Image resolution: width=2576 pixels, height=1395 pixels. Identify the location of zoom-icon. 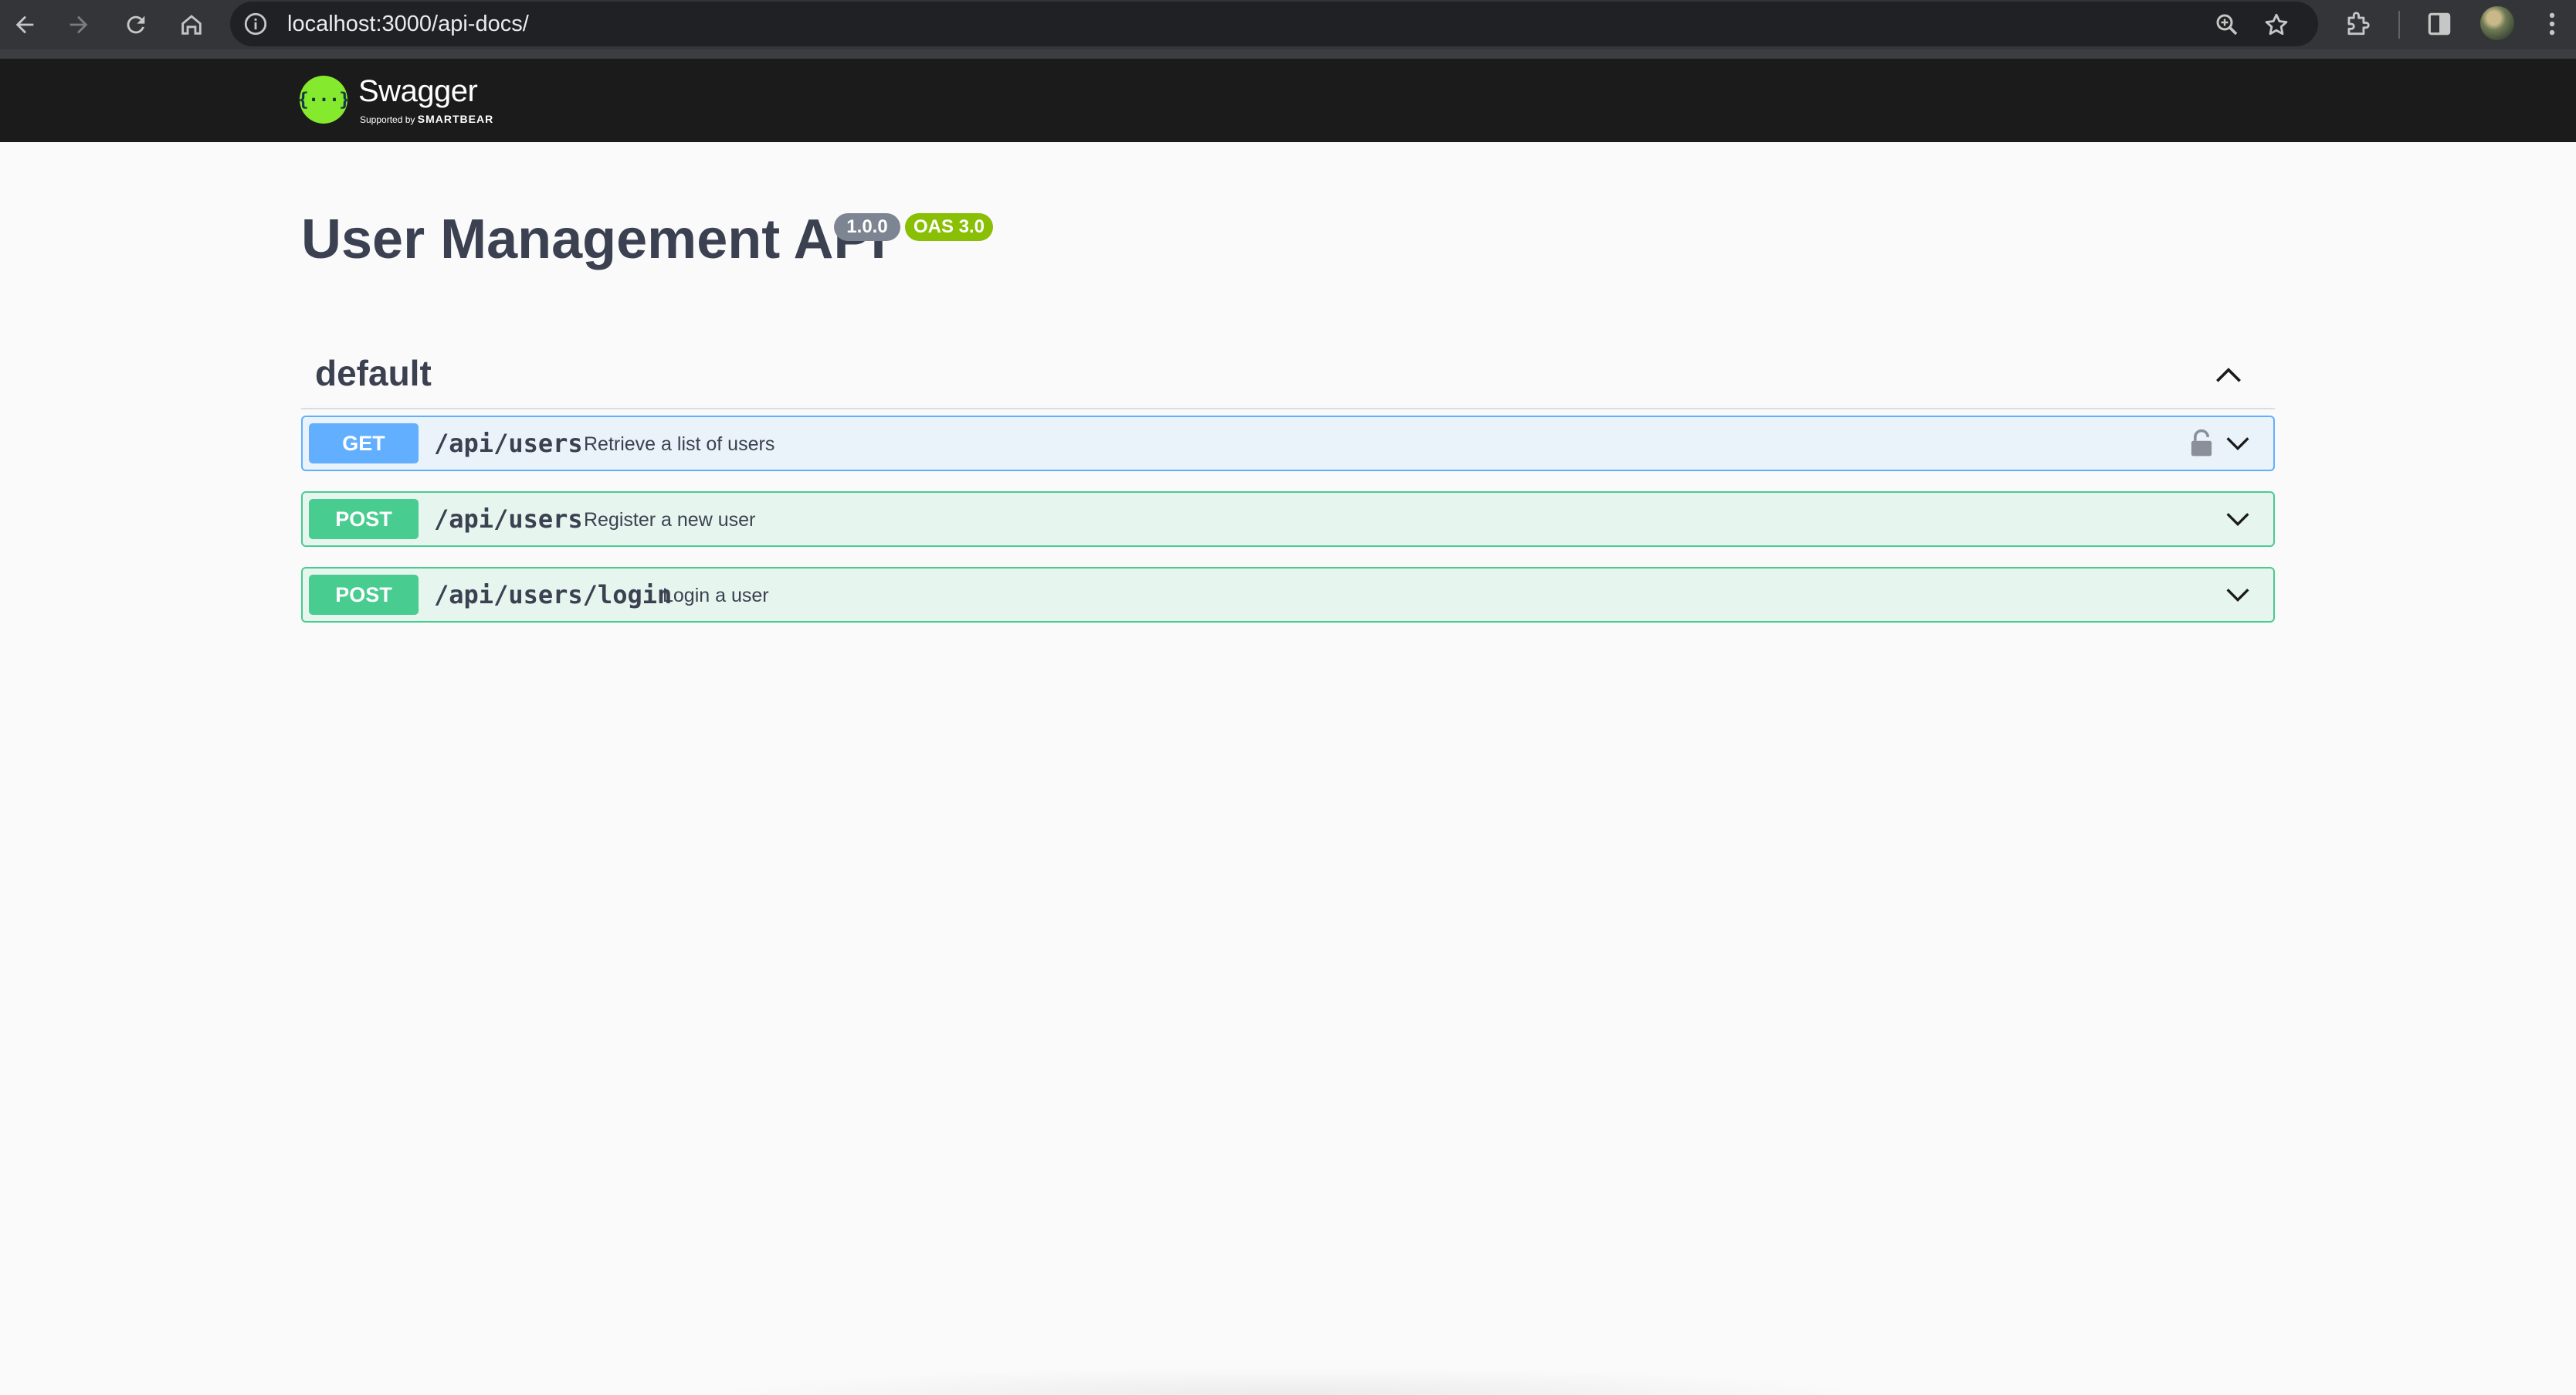
(2227, 25).